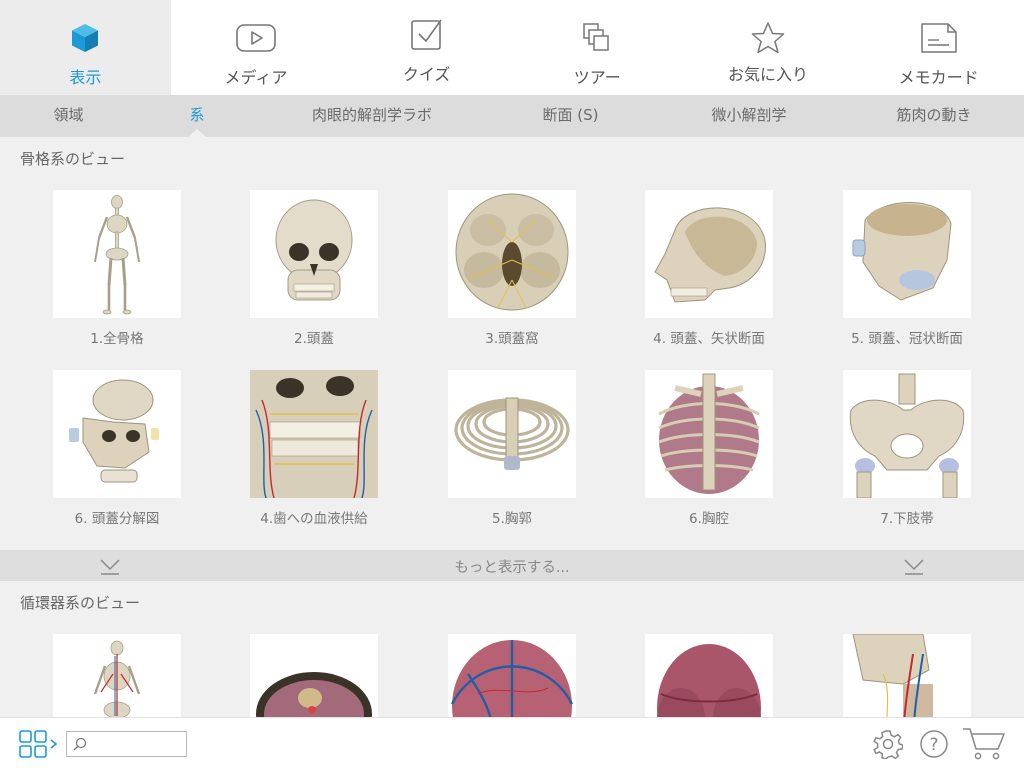 The height and width of the screenshot is (768, 1024). I want to click on toolbar-quiz-label: クイズ, so click(426, 74).